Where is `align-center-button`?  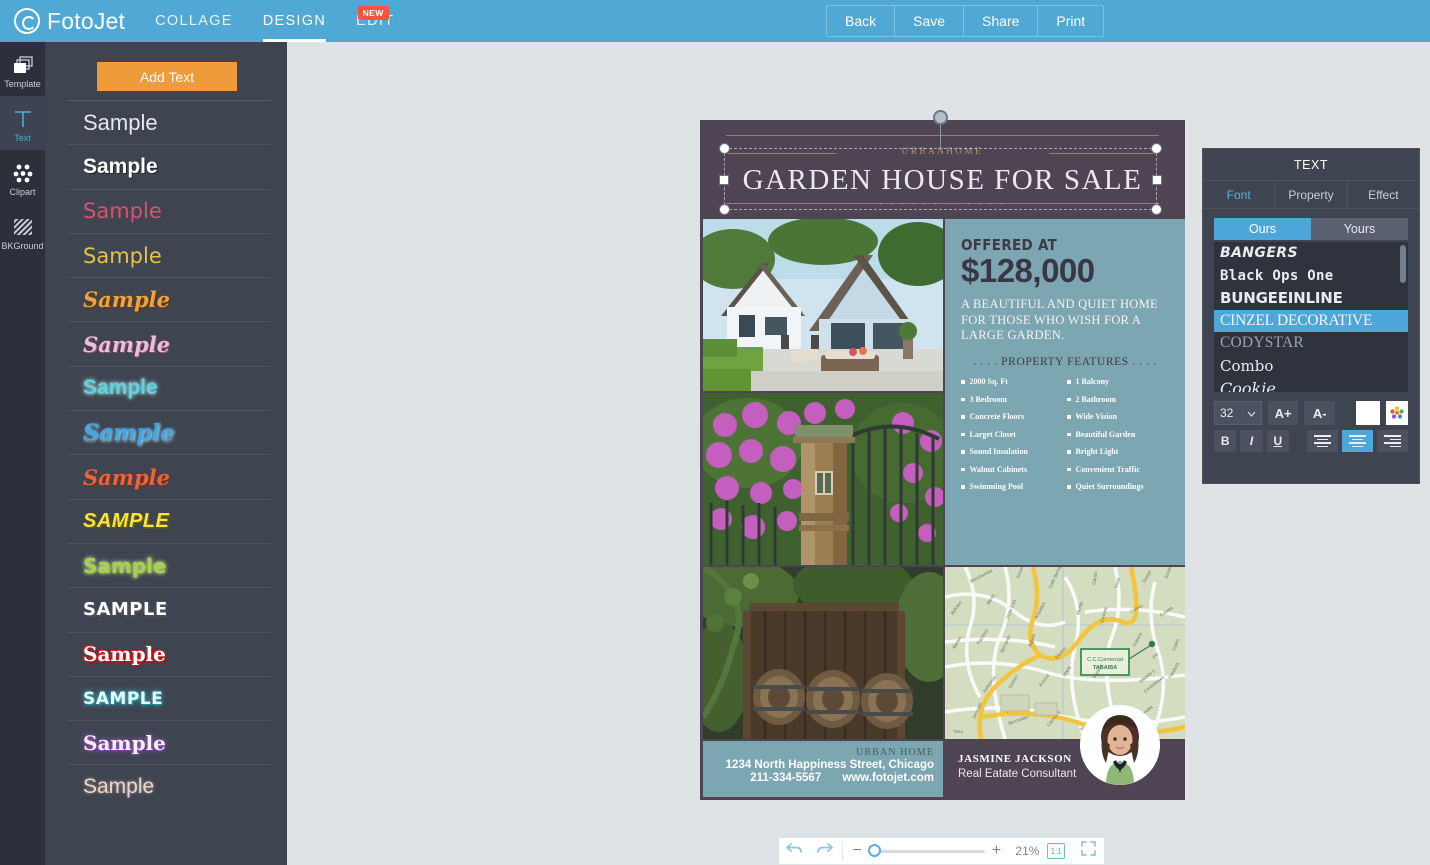 align-center-button is located at coordinates (1357, 441).